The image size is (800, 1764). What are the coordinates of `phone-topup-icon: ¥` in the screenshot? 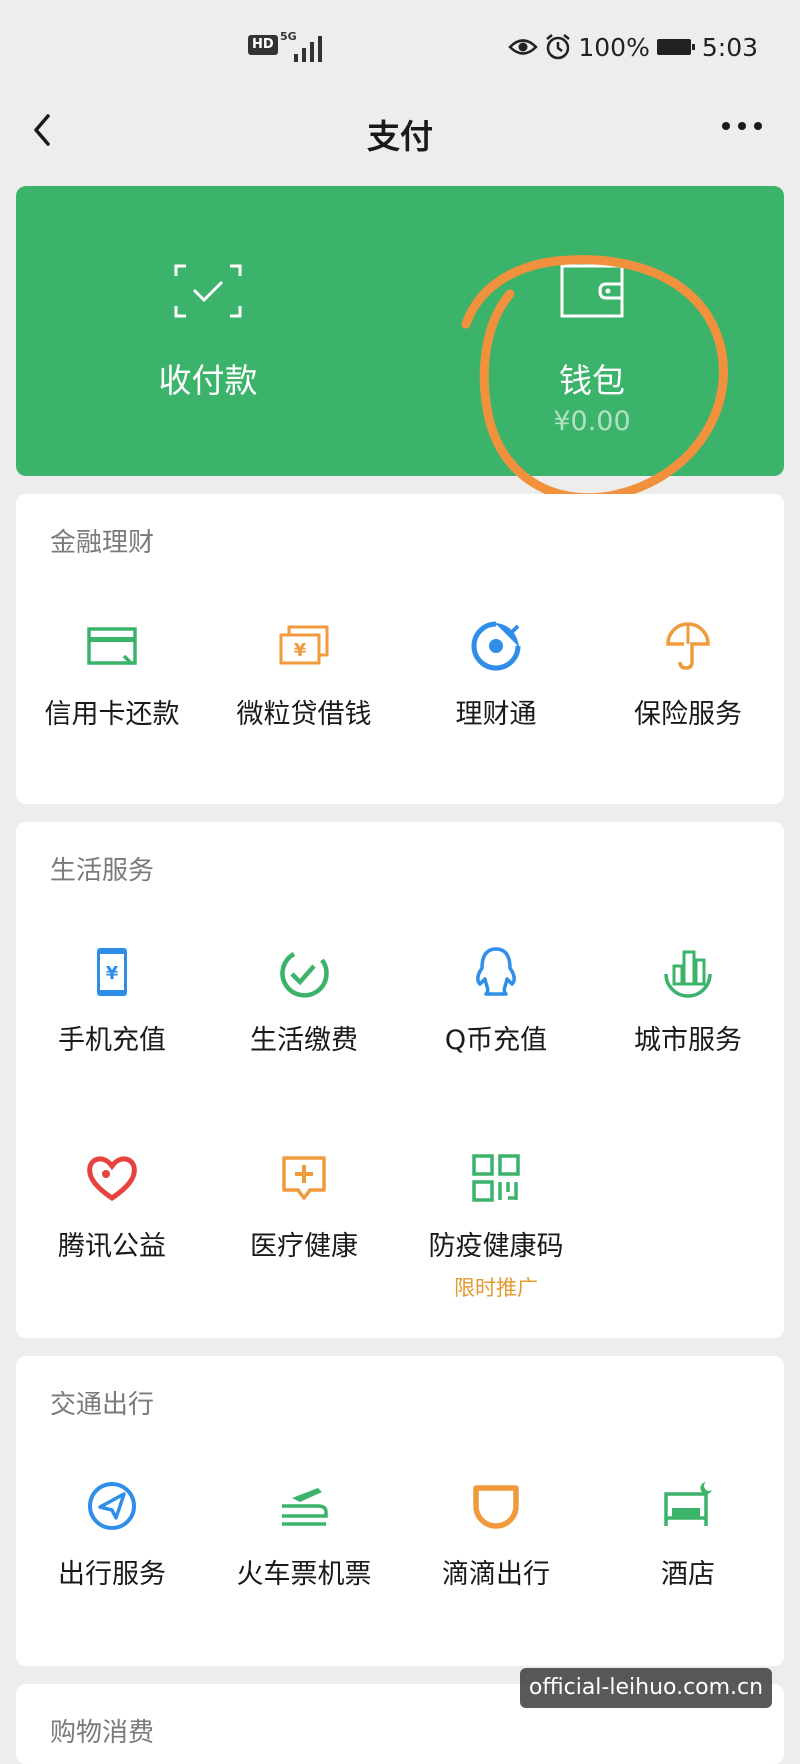 It's located at (112, 972).